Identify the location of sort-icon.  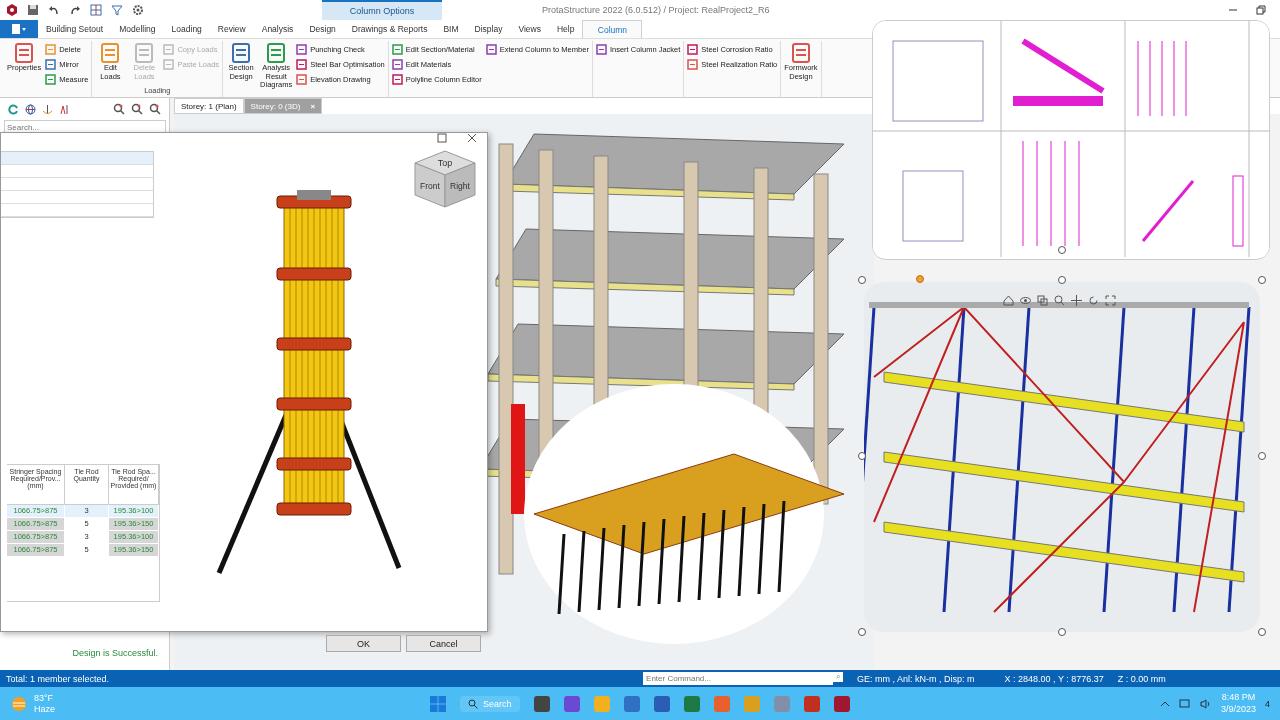
(64, 109).